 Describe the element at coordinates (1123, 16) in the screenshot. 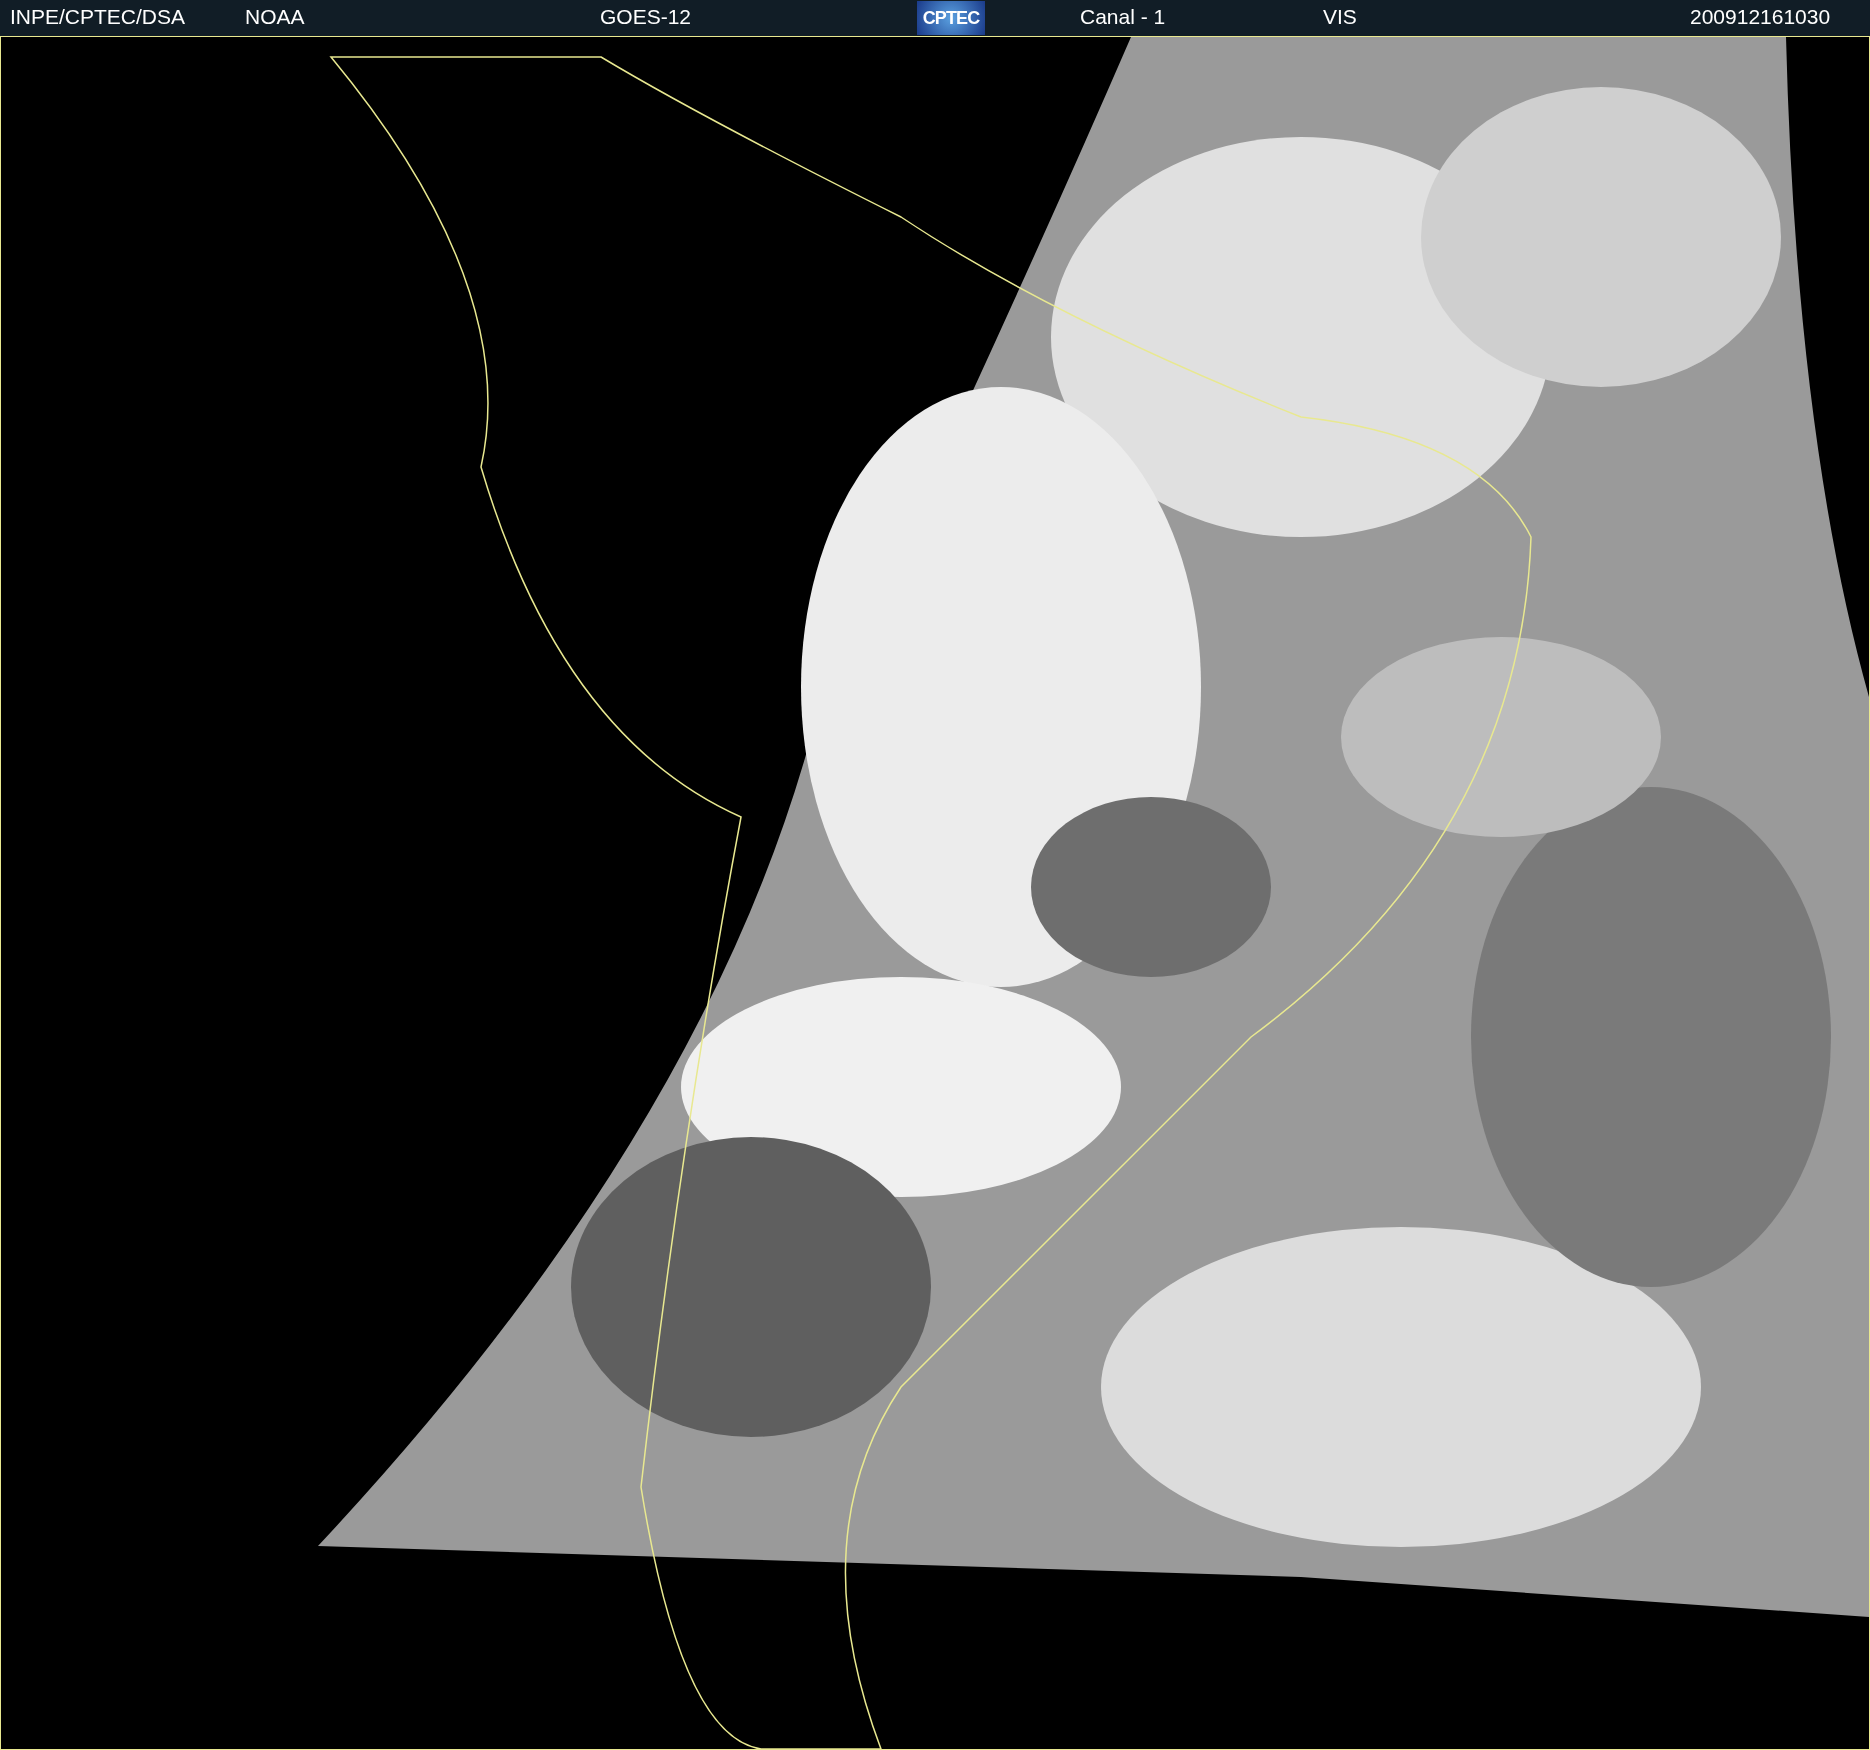

I see `channel-label: Canal - 1` at that location.